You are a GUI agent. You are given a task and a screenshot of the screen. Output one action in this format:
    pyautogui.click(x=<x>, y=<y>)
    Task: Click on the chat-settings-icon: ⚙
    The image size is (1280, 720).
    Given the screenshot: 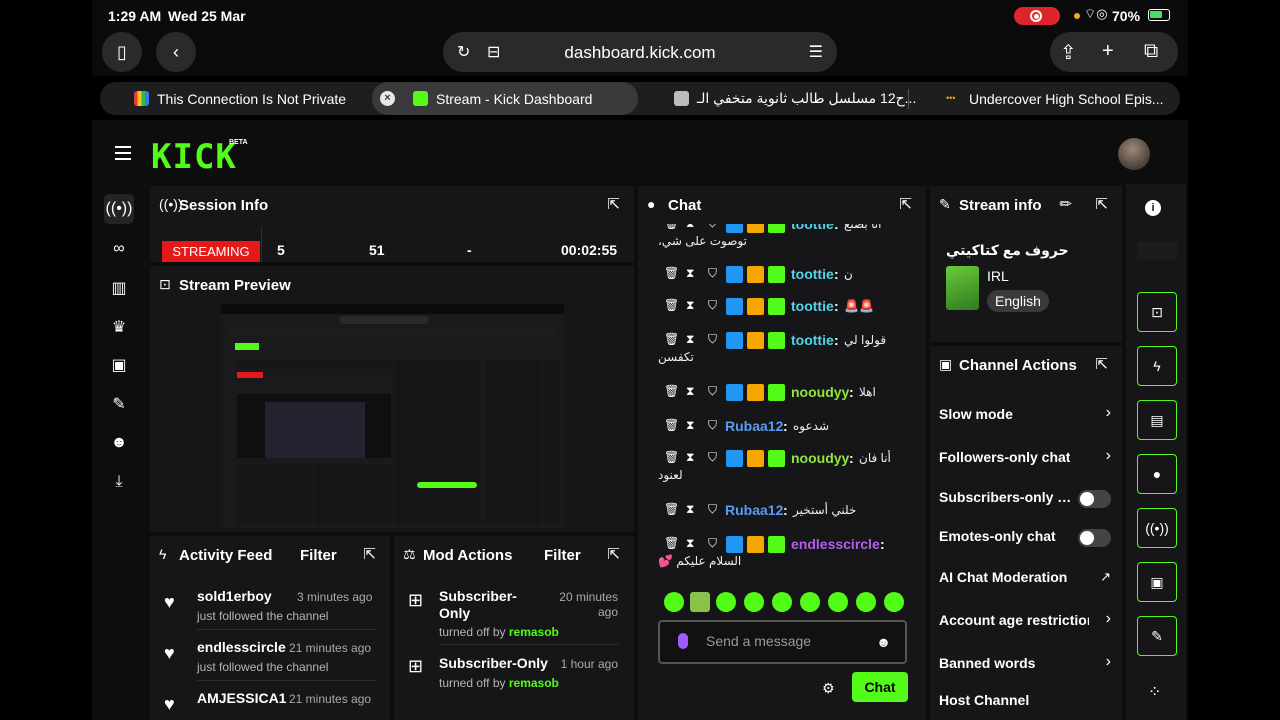 What is the action you would take?
    pyautogui.click(x=828, y=688)
    